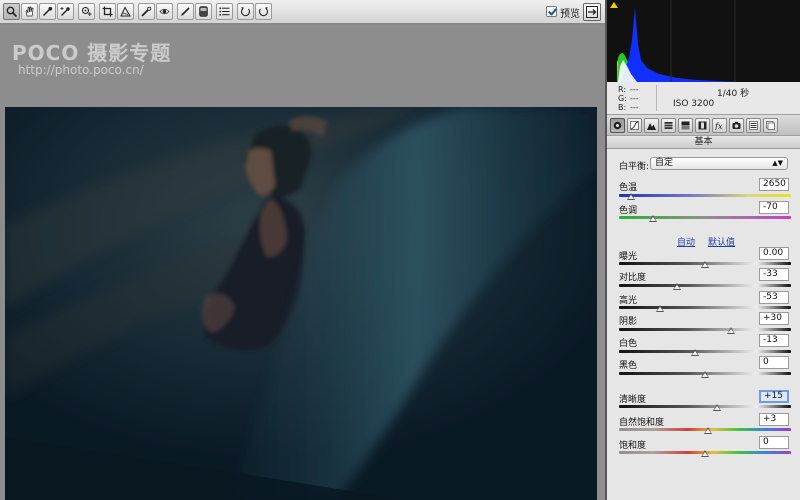 The height and width of the screenshot is (500, 800). Describe the element at coordinates (774, 362) in the screenshot. I see `blacks-field: 0` at that location.